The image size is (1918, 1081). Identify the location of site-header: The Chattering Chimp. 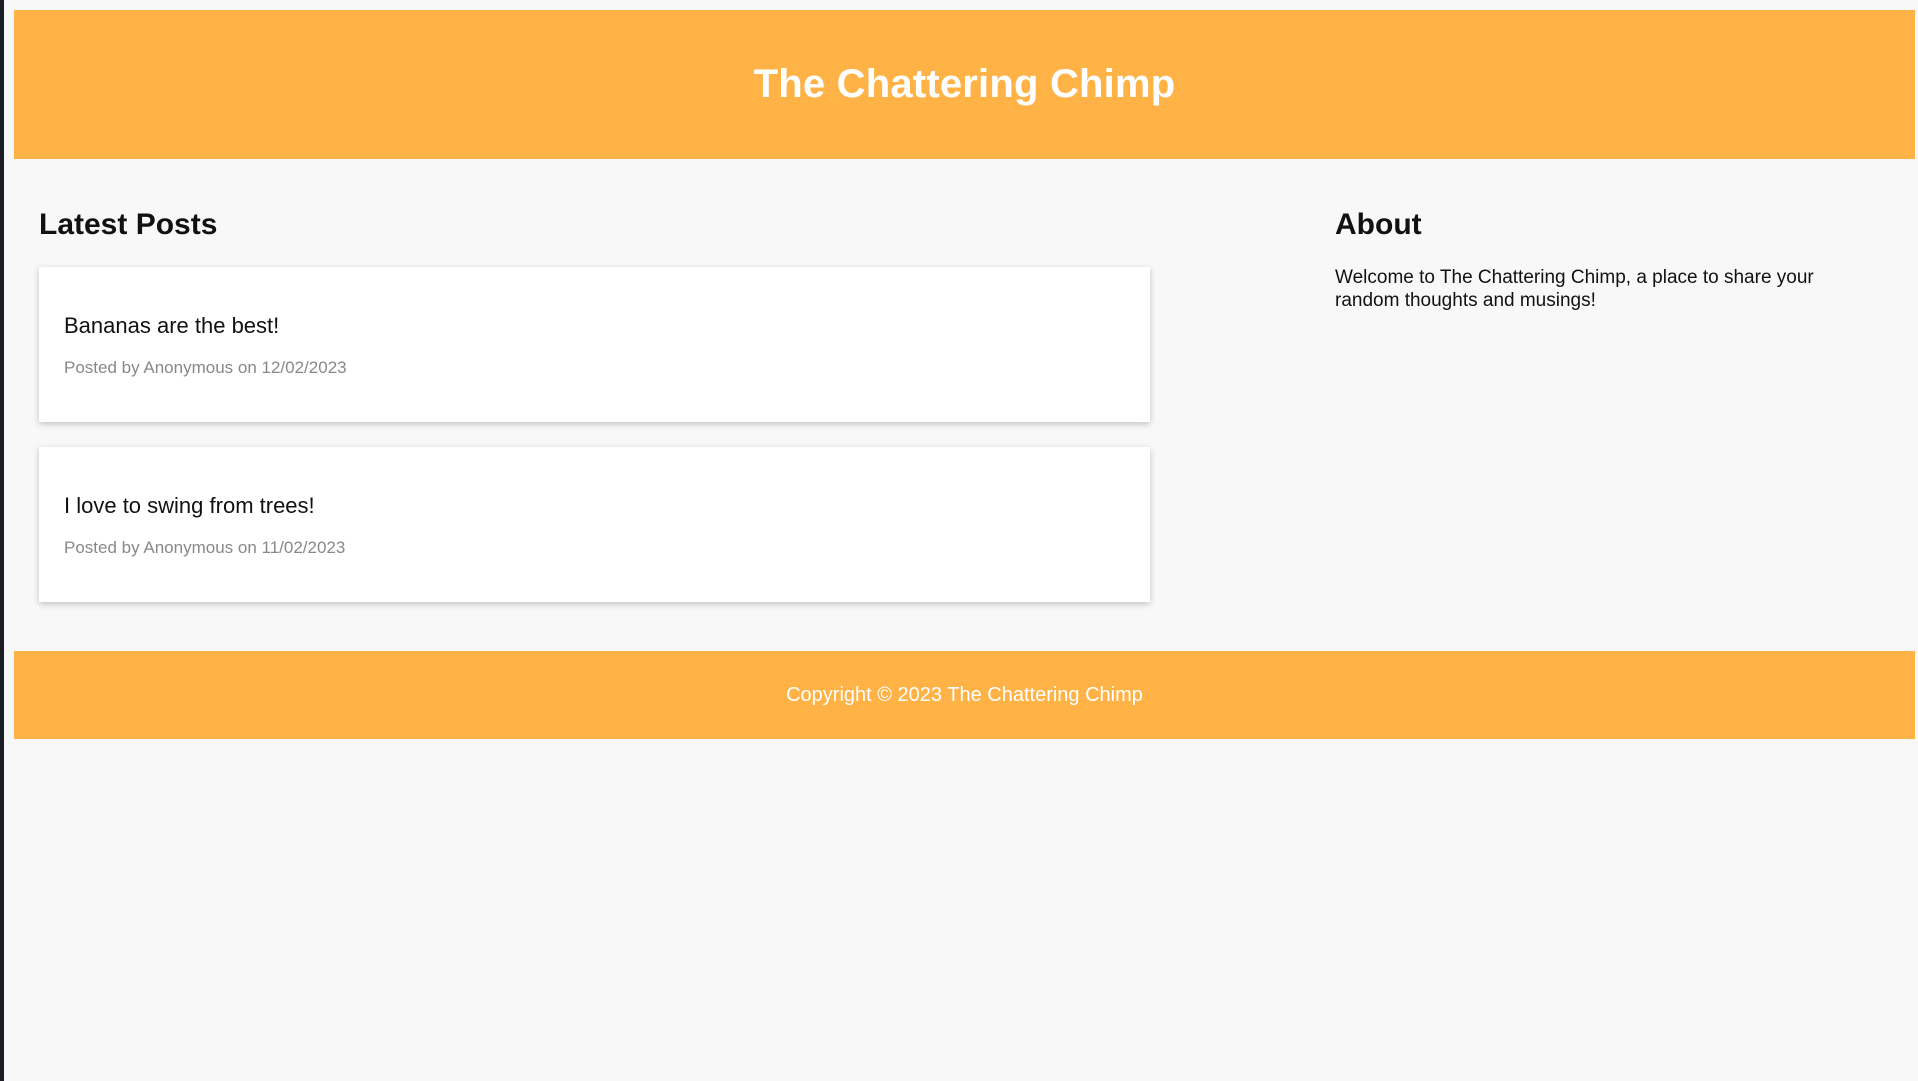
(964, 84).